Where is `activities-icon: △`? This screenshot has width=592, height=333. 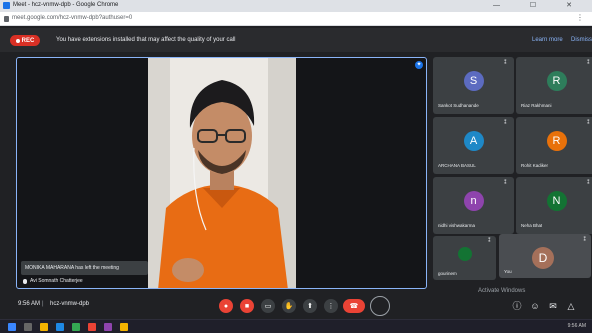 activities-icon: △ is located at coordinates (571, 306).